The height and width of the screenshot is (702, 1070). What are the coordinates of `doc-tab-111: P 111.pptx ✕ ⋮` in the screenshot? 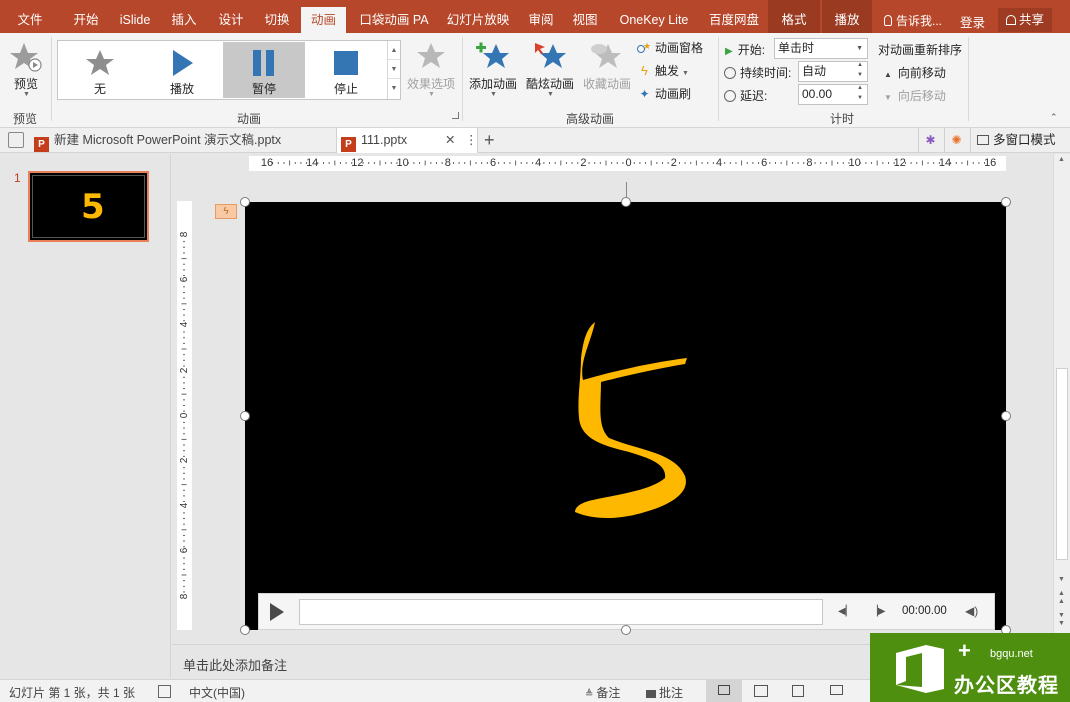 It's located at (407, 140).